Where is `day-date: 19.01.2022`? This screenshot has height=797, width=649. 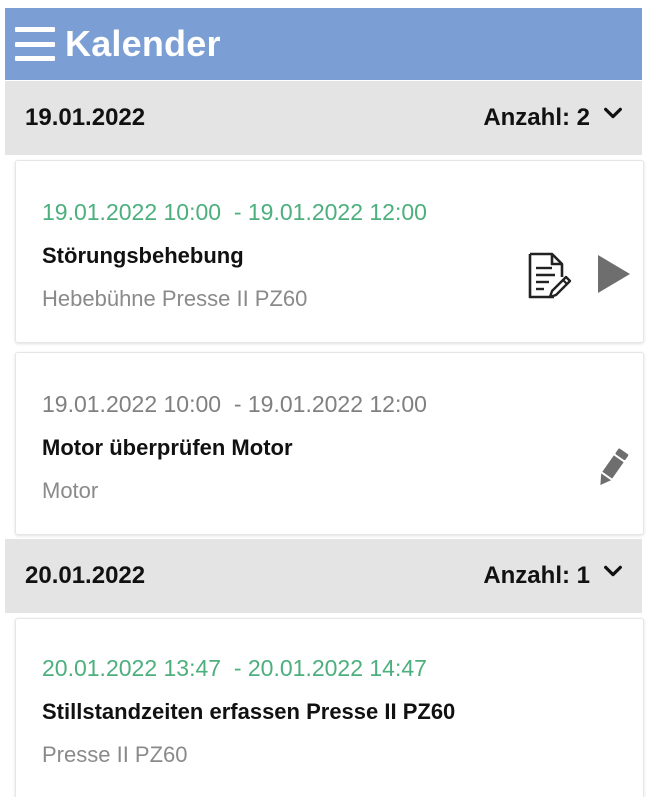
day-date: 19.01.2022 is located at coordinates (85, 117).